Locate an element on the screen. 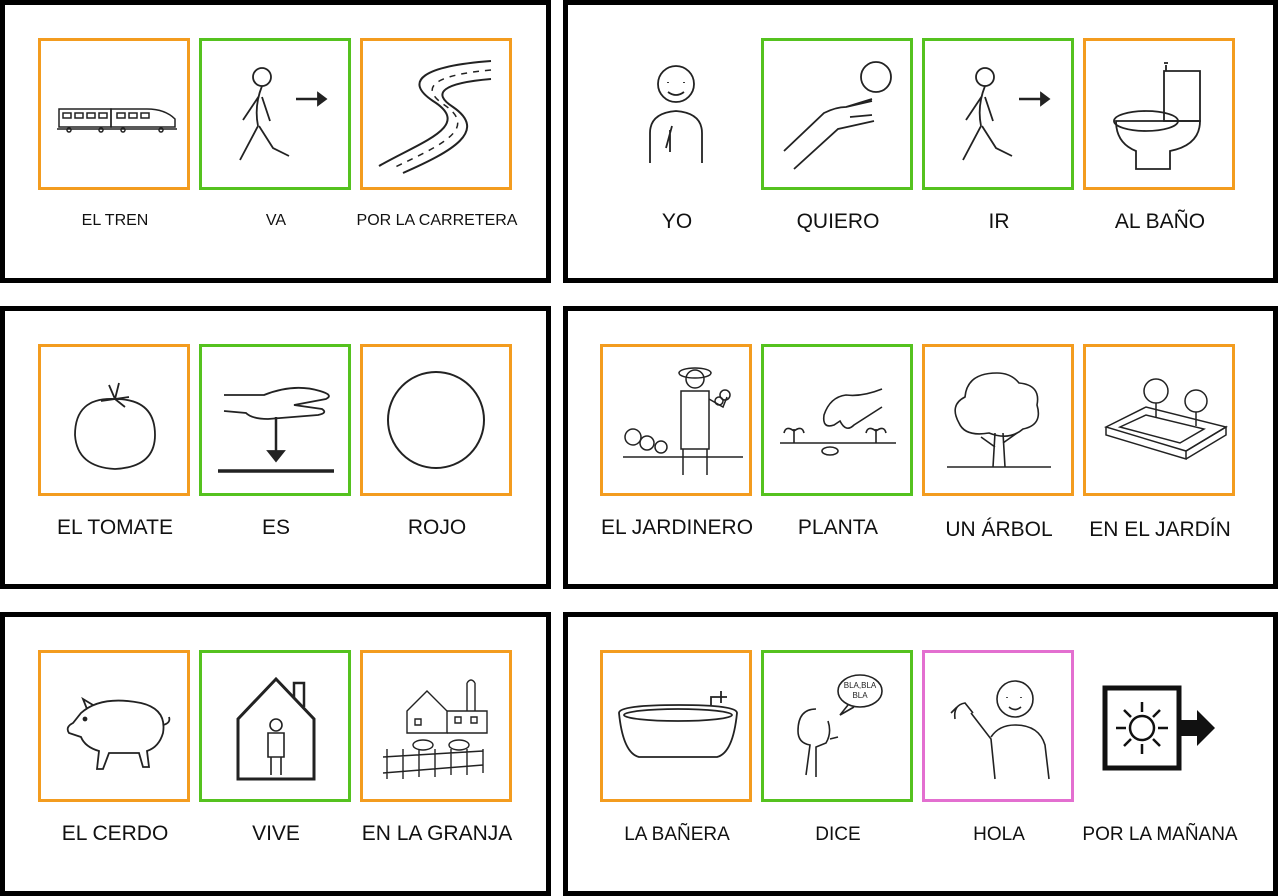  pictogram-dice: BLA,BLA BLA is located at coordinates (837, 726).